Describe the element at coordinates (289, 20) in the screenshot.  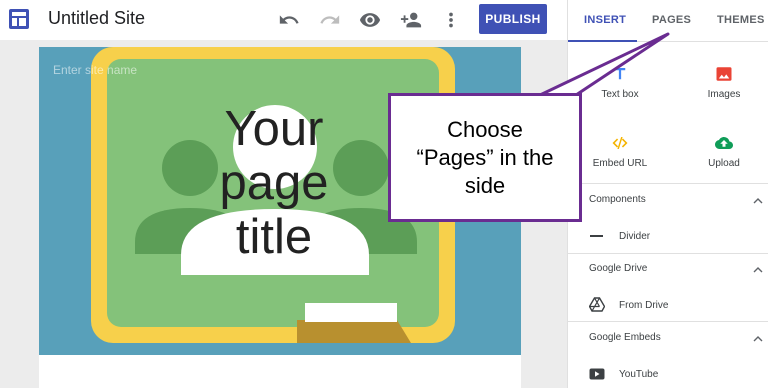
I see `undo-icon` at that location.